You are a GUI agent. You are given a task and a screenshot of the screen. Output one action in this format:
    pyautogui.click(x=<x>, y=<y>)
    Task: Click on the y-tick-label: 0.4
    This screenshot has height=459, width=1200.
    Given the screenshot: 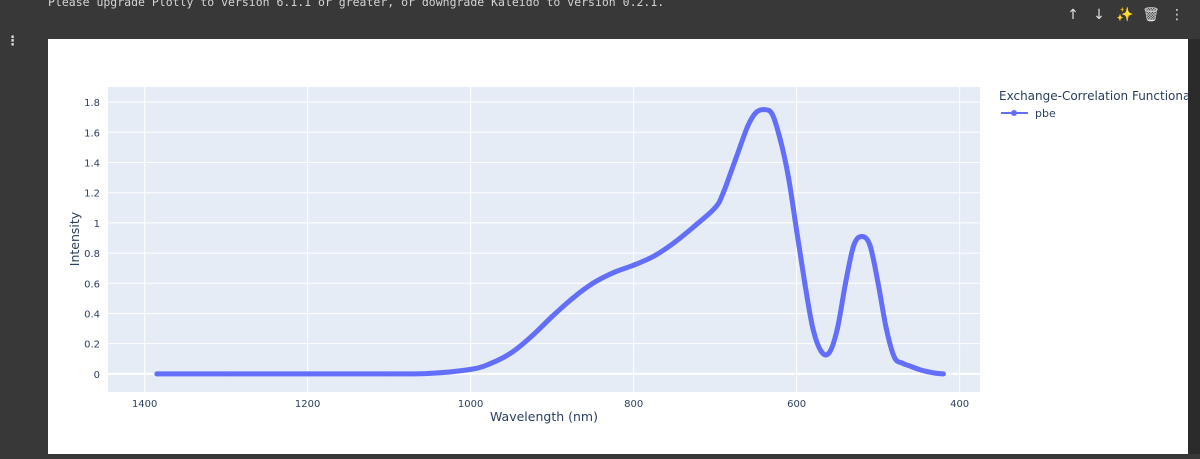 What is the action you would take?
    pyautogui.click(x=92, y=314)
    